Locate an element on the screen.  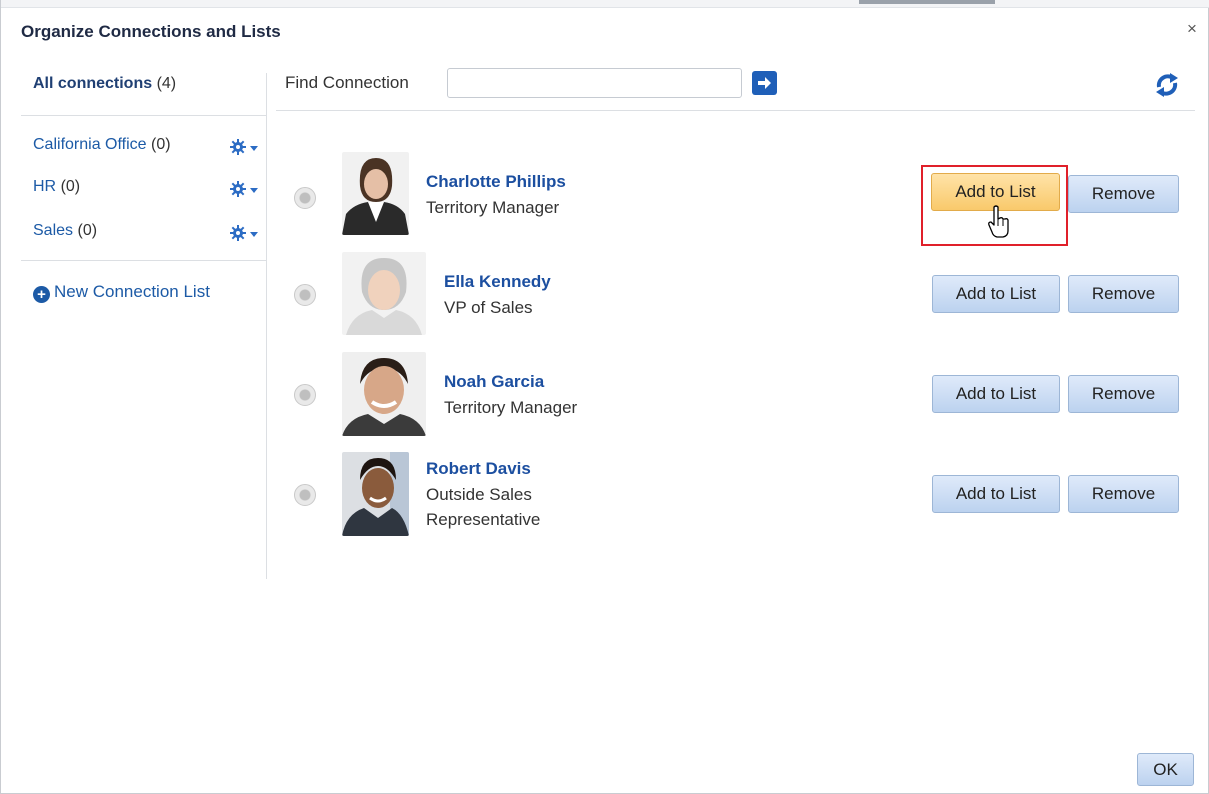
role-line: Representative is located at coordinates (483, 519).